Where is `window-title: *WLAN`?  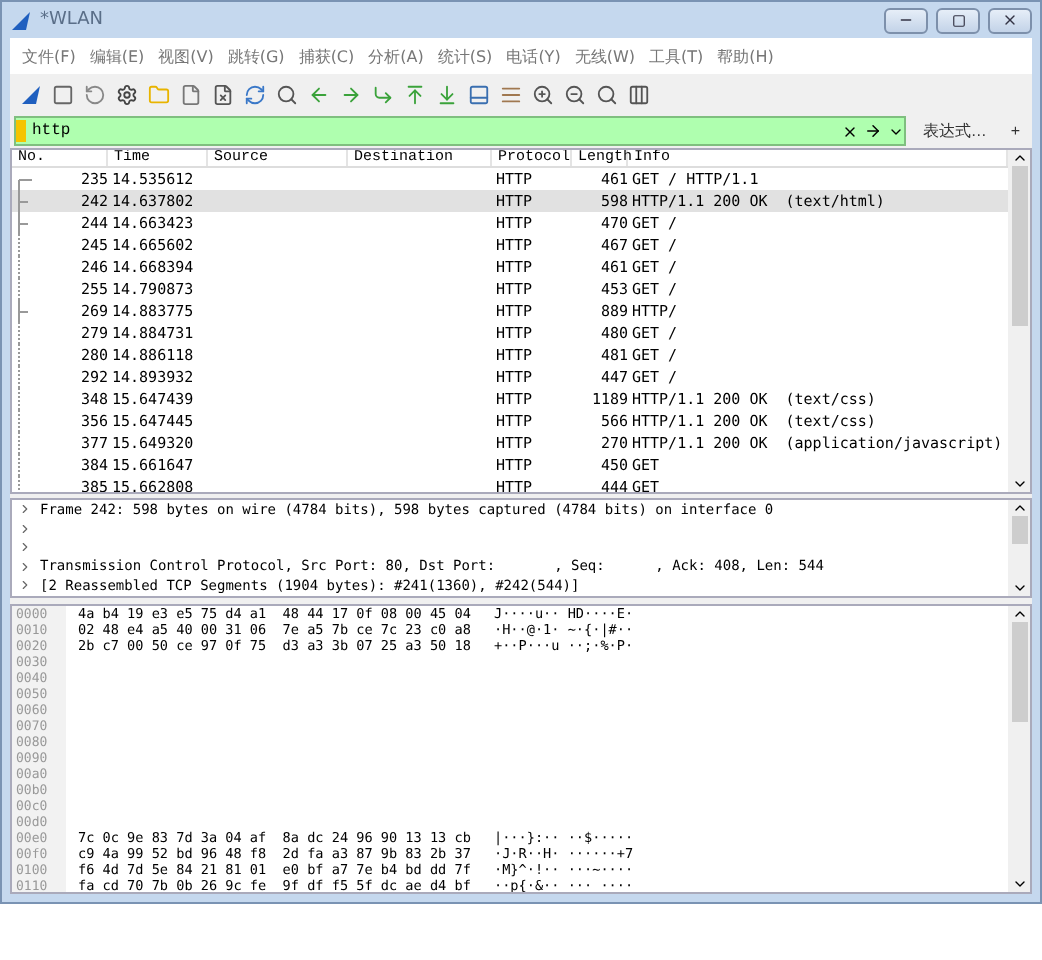
window-title: *WLAN is located at coordinates (73, 20).